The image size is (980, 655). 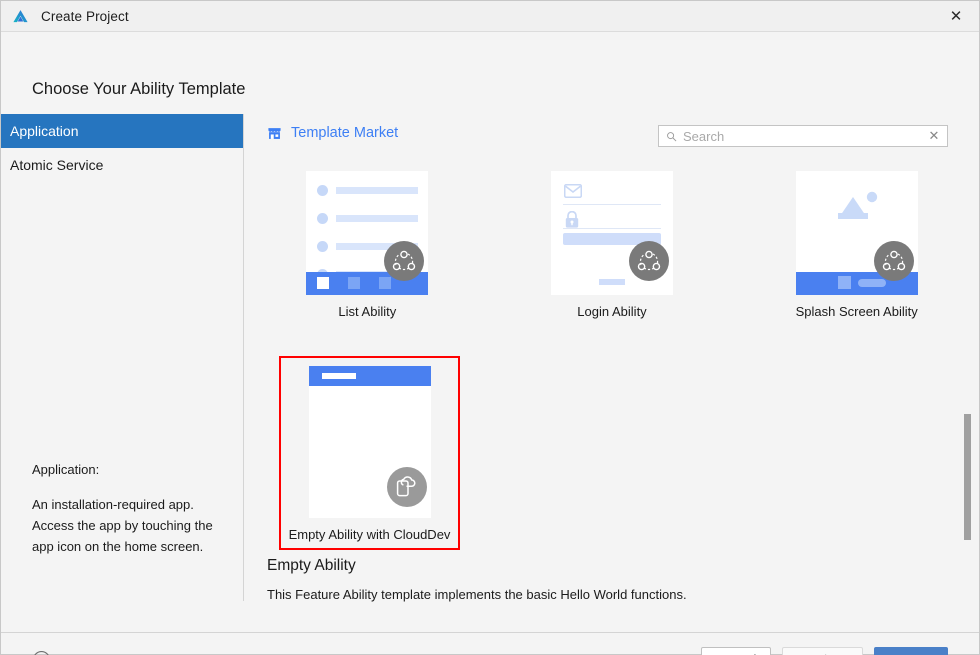 I want to click on window-title: Create Project, so click(x=85, y=16).